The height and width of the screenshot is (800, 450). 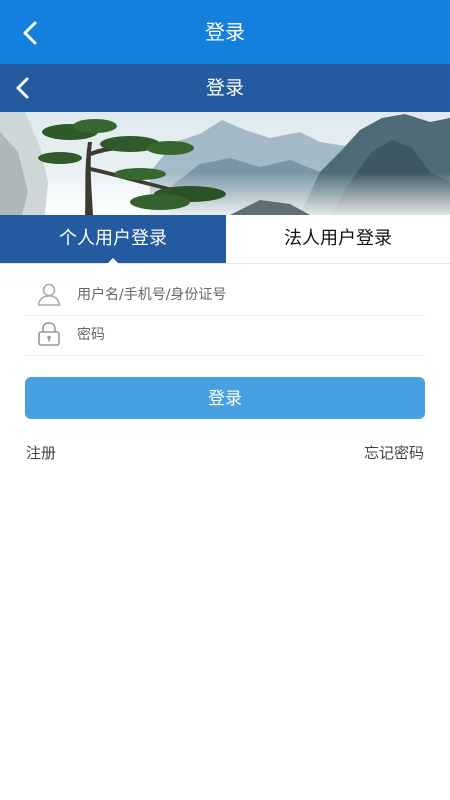 What do you see at coordinates (394, 452) in the screenshot?
I see `forgot-password-link: 忘记密码` at bounding box center [394, 452].